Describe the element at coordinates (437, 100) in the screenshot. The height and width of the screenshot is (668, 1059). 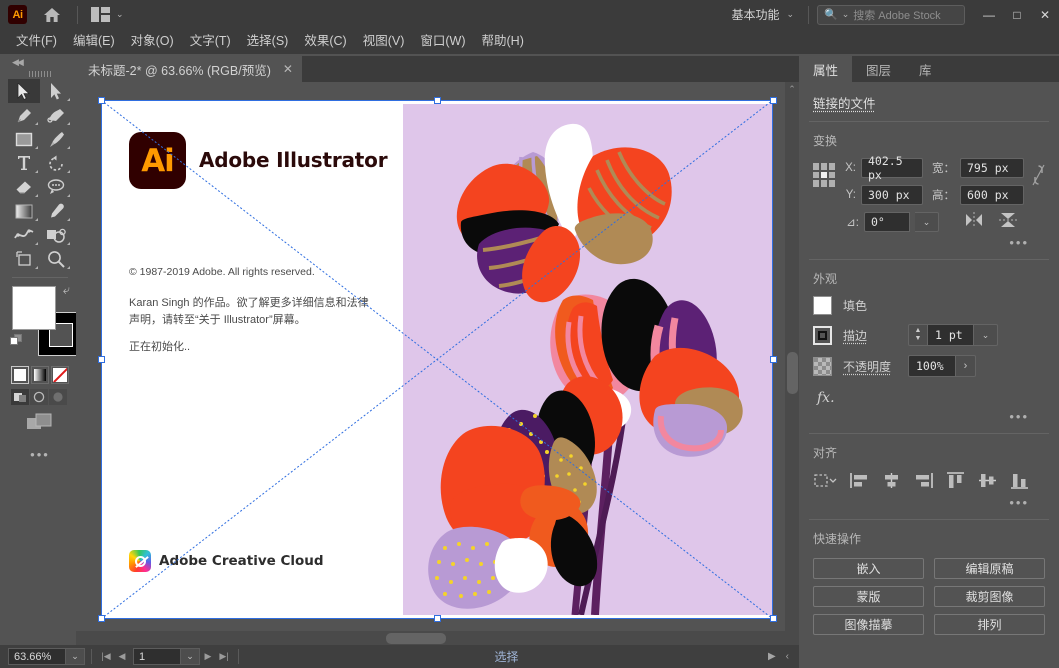
I see `selection-handle-tm` at that location.